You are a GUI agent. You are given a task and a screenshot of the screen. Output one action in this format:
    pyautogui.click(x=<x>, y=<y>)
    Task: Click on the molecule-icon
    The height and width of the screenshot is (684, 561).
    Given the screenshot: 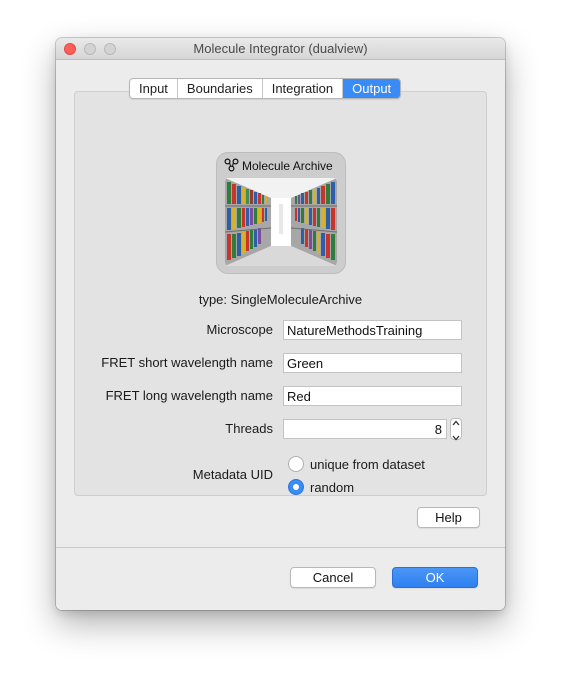 What is the action you would take?
    pyautogui.click(x=231, y=166)
    